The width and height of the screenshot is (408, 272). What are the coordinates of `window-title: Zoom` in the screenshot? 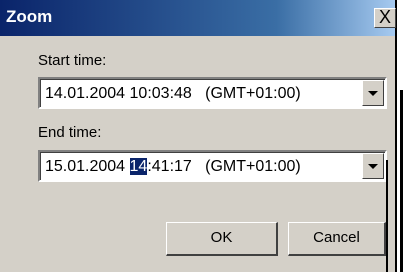 It's located at (29, 16).